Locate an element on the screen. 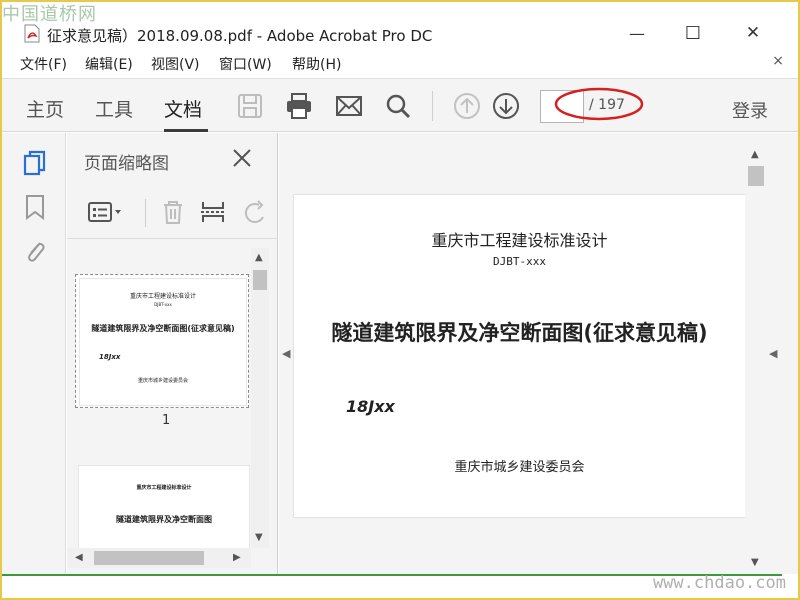 The image size is (800, 600). scroll-down-arrow-icon: ▼ is located at coordinates (259, 537).